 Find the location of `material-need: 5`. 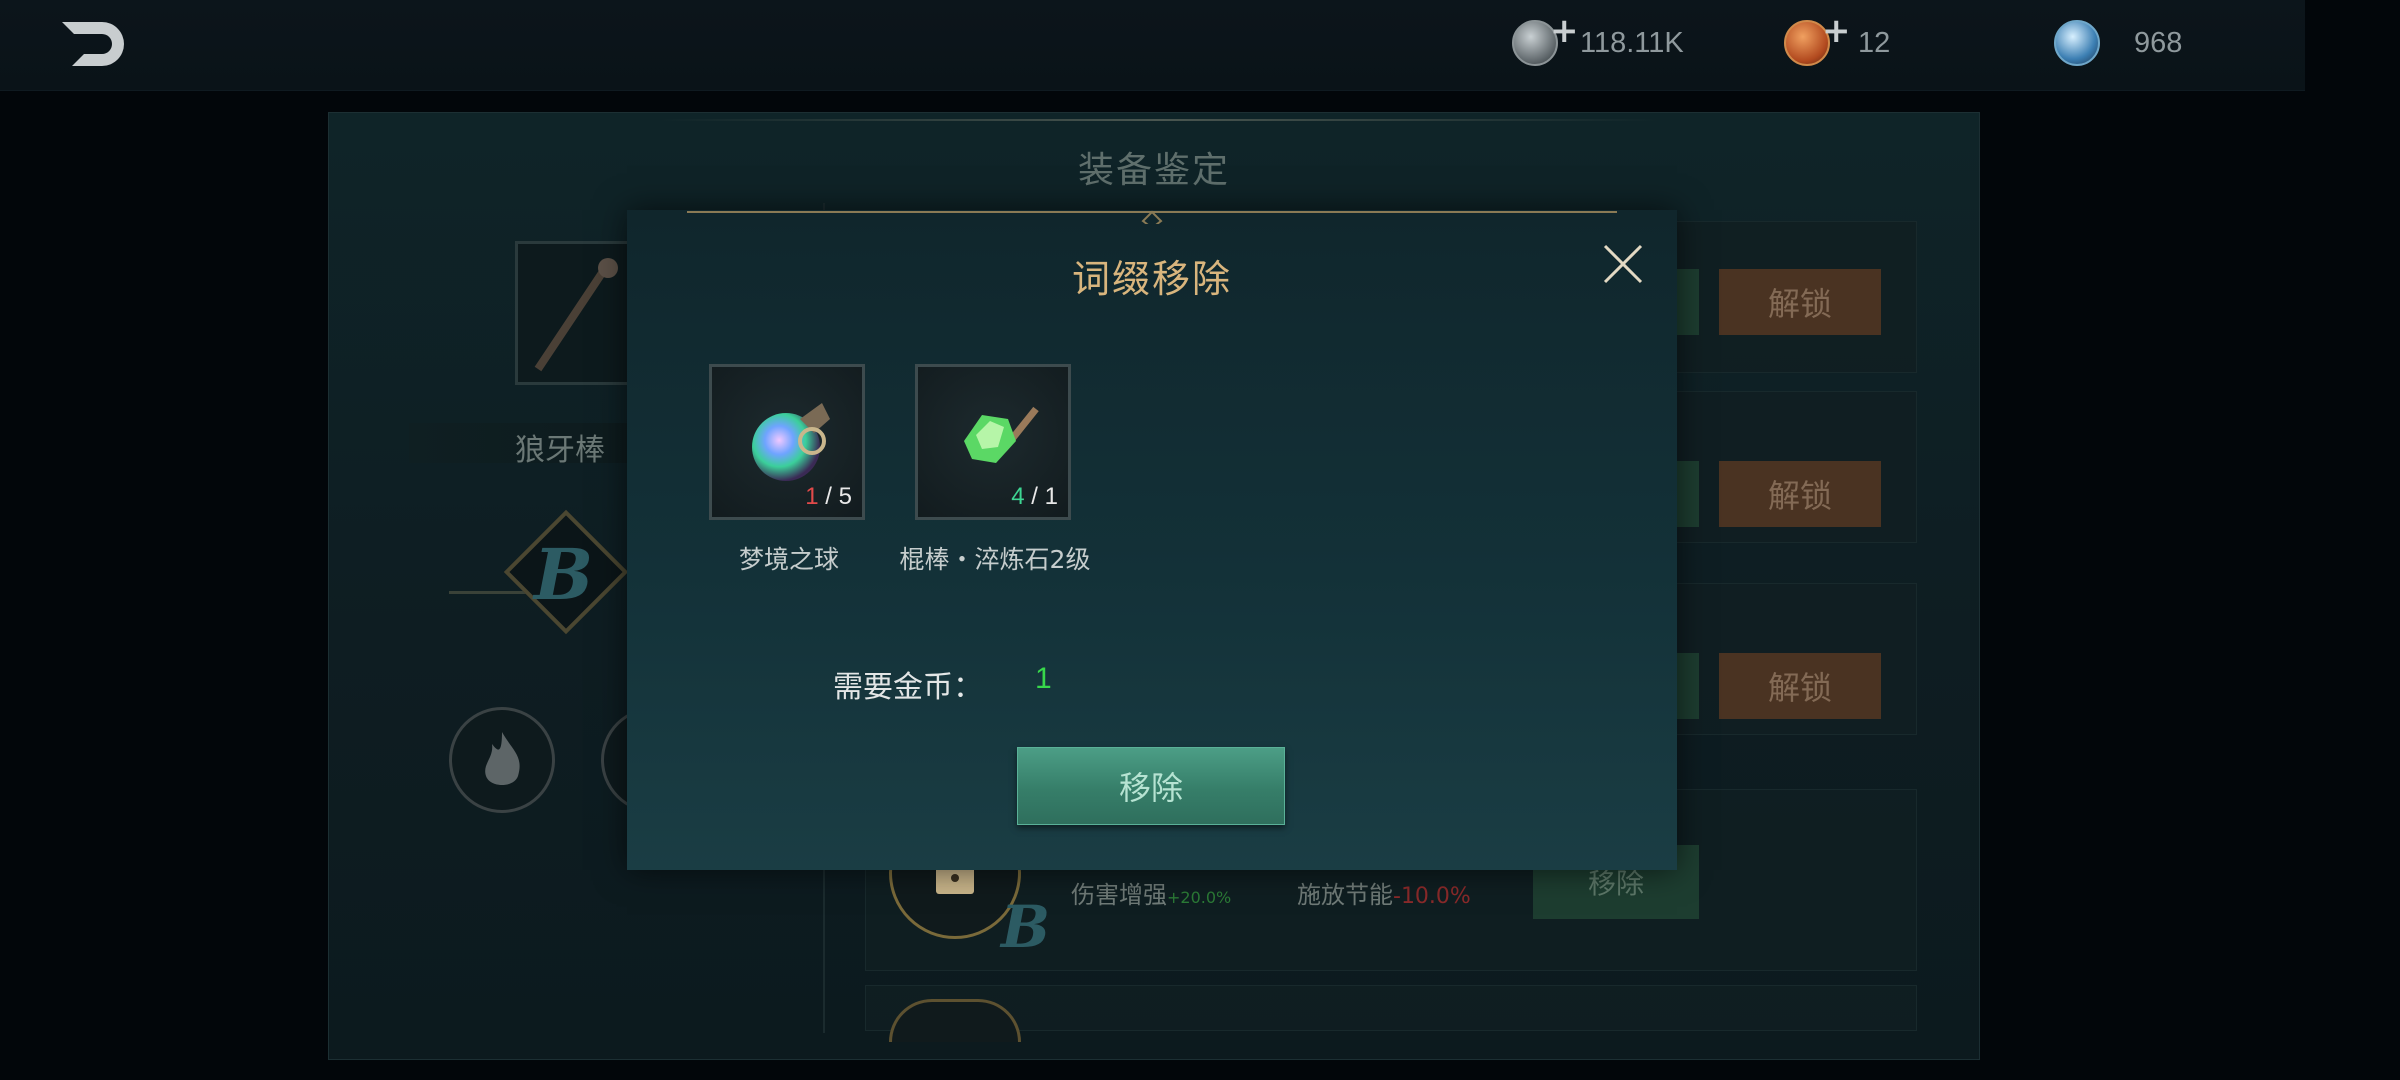

material-need: 5 is located at coordinates (845, 496).